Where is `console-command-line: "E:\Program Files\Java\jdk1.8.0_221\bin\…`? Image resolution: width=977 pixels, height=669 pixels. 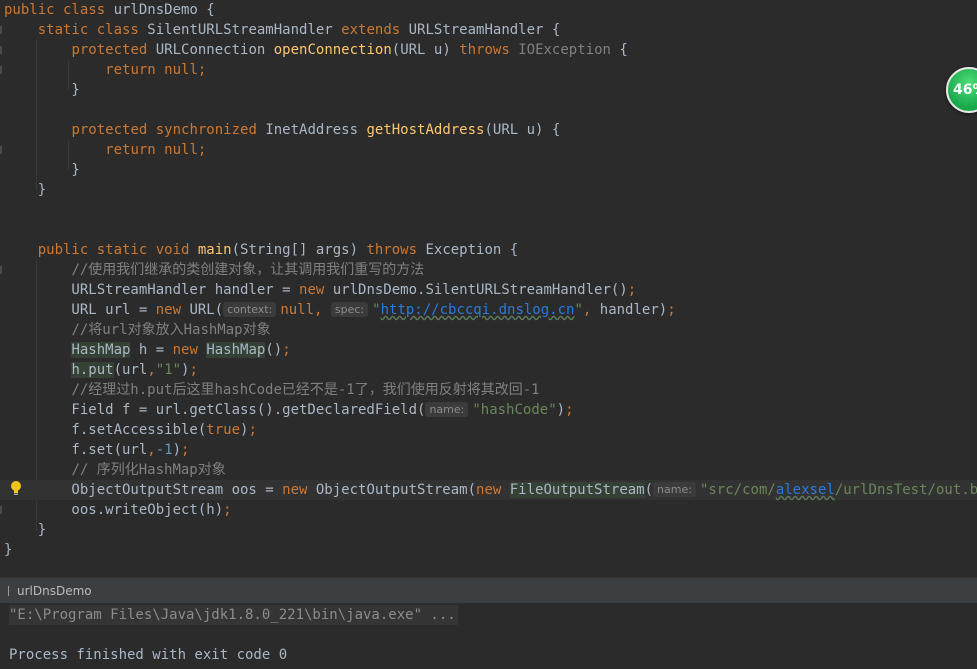
console-command-line: "E:\Program Files\Java\jdk1.8.0_221\bin\… is located at coordinates (233, 615).